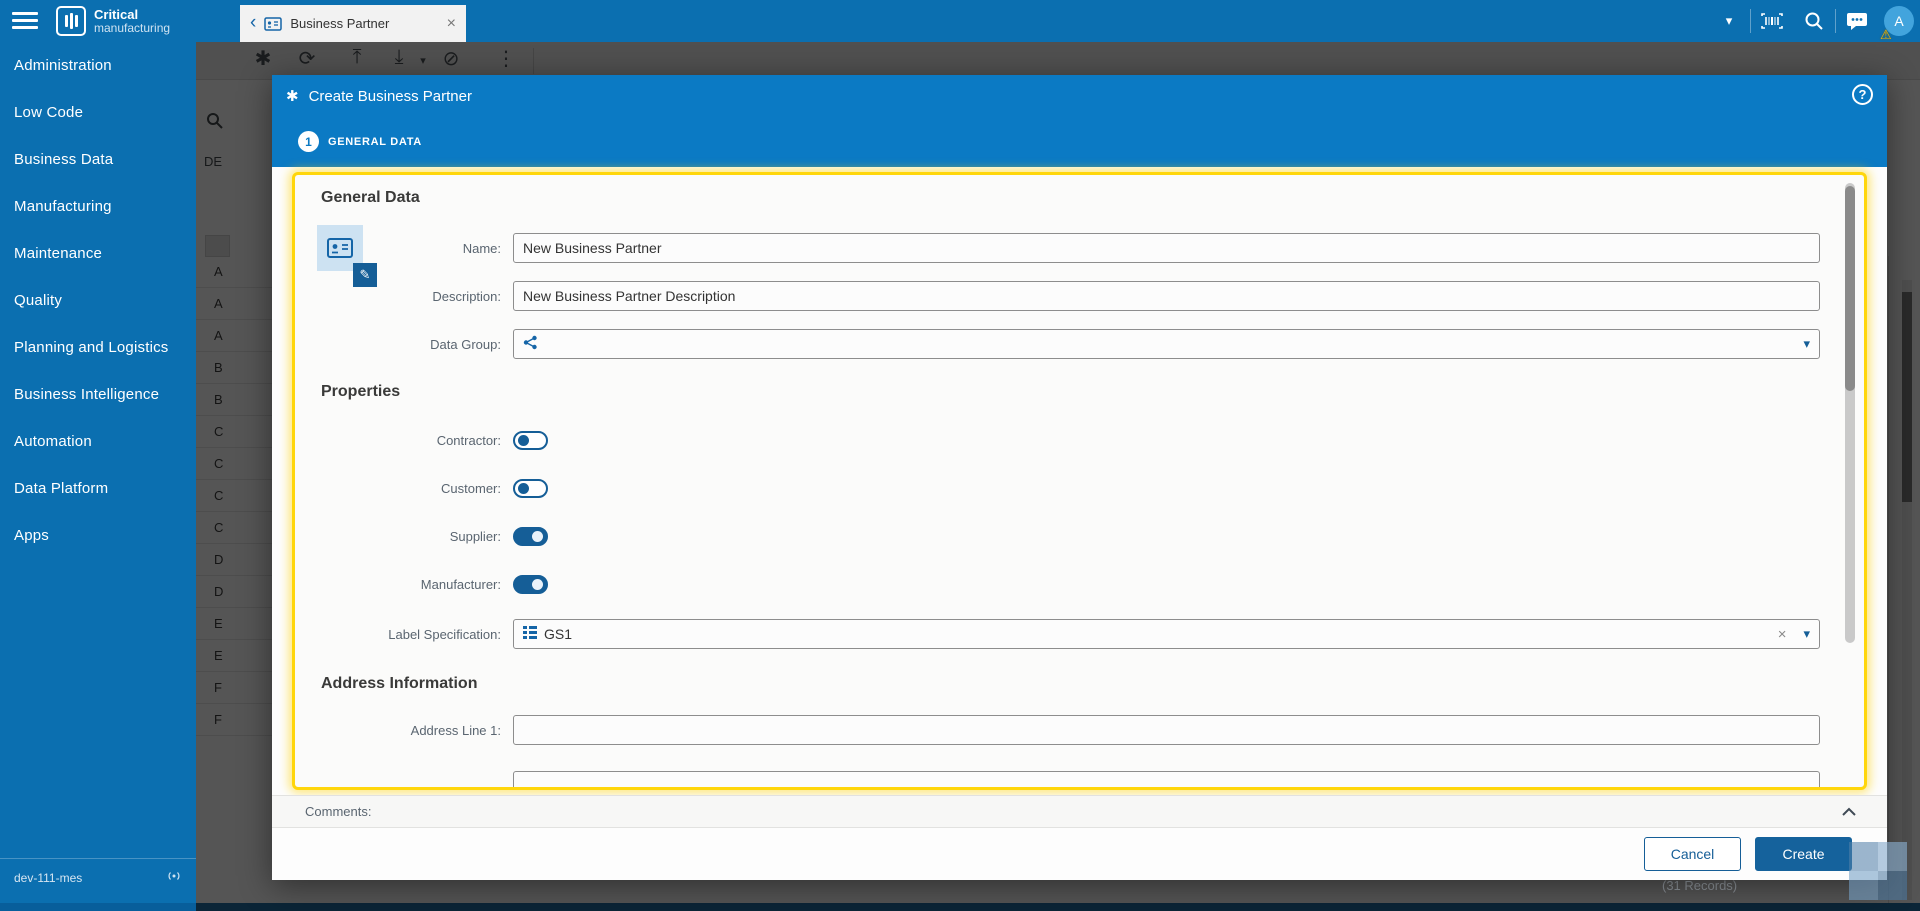 This screenshot has width=1920, height=911. What do you see at coordinates (1803, 854) in the screenshot?
I see `create-button: Create` at bounding box center [1803, 854].